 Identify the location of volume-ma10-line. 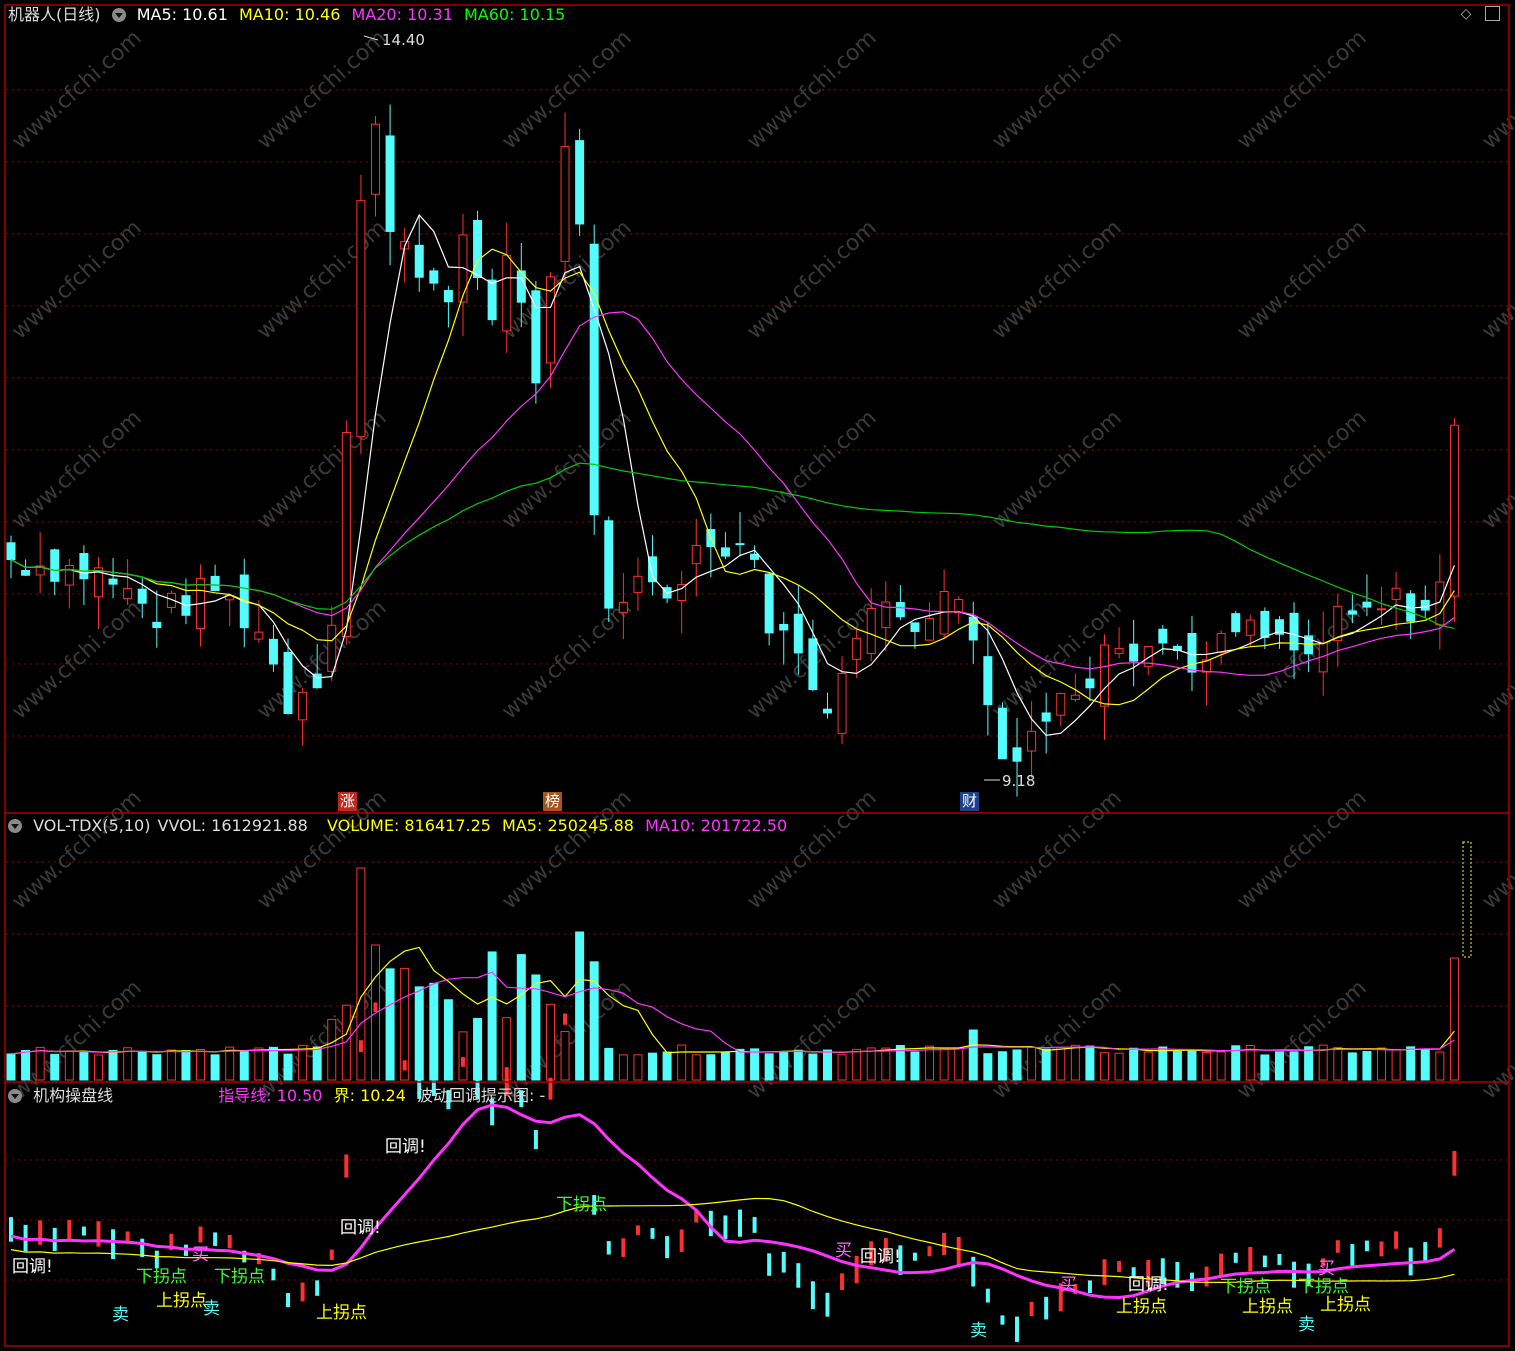
(732, 1013).